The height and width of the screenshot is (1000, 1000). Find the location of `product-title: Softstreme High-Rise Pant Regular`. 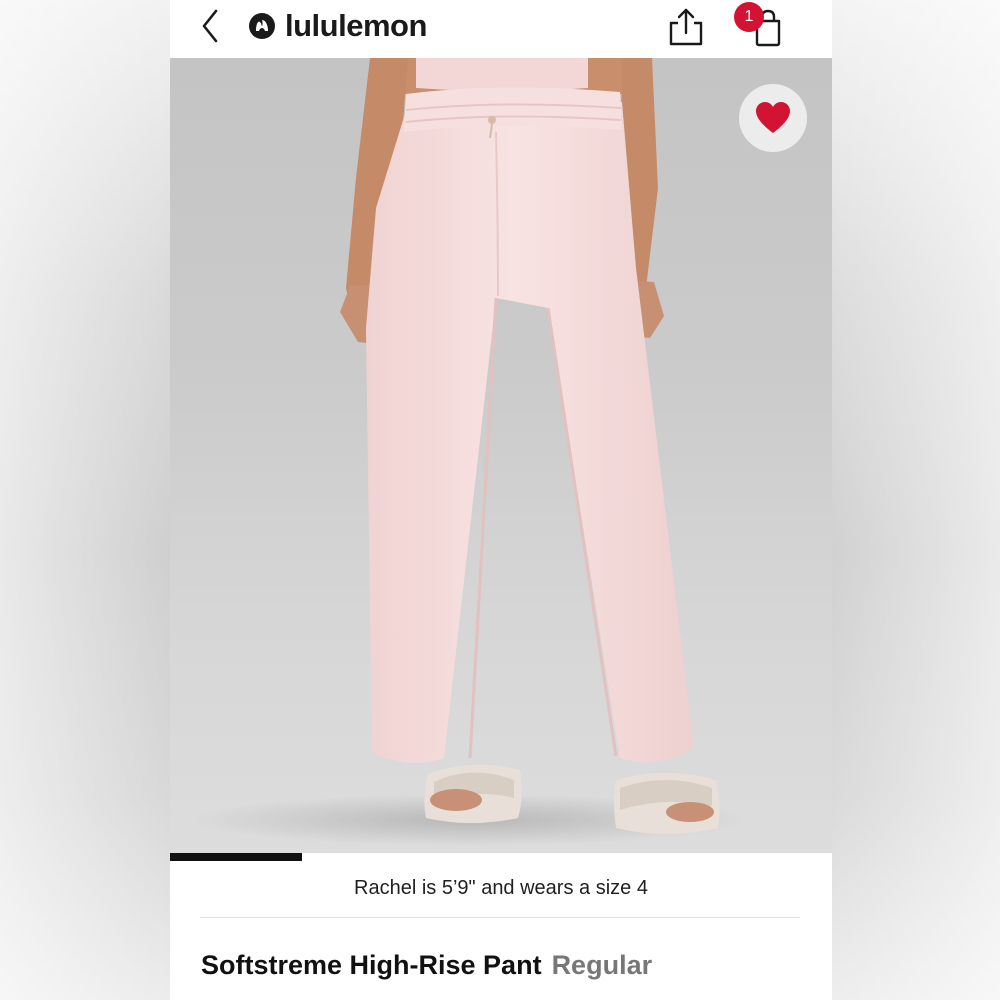

product-title: Softstreme High-Rise Pant Regular is located at coordinates (426, 965).